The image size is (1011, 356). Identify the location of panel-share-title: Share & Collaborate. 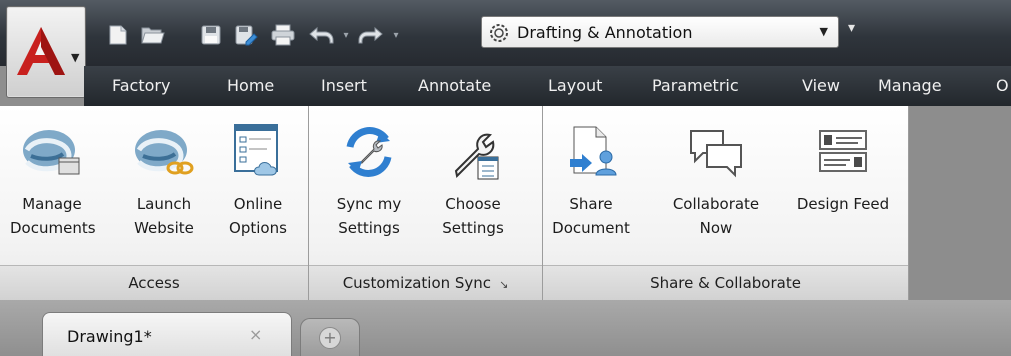
(725, 283).